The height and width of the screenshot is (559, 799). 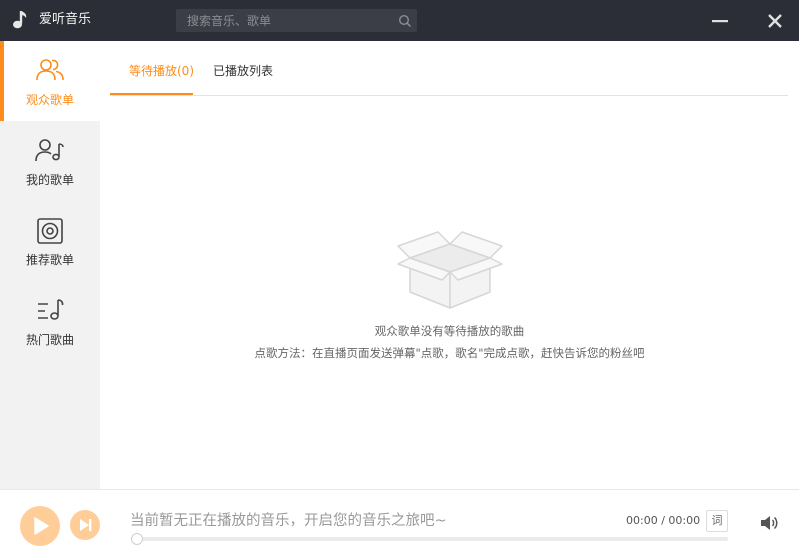 I want to click on hot-music-icon, so click(x=51, y=309).